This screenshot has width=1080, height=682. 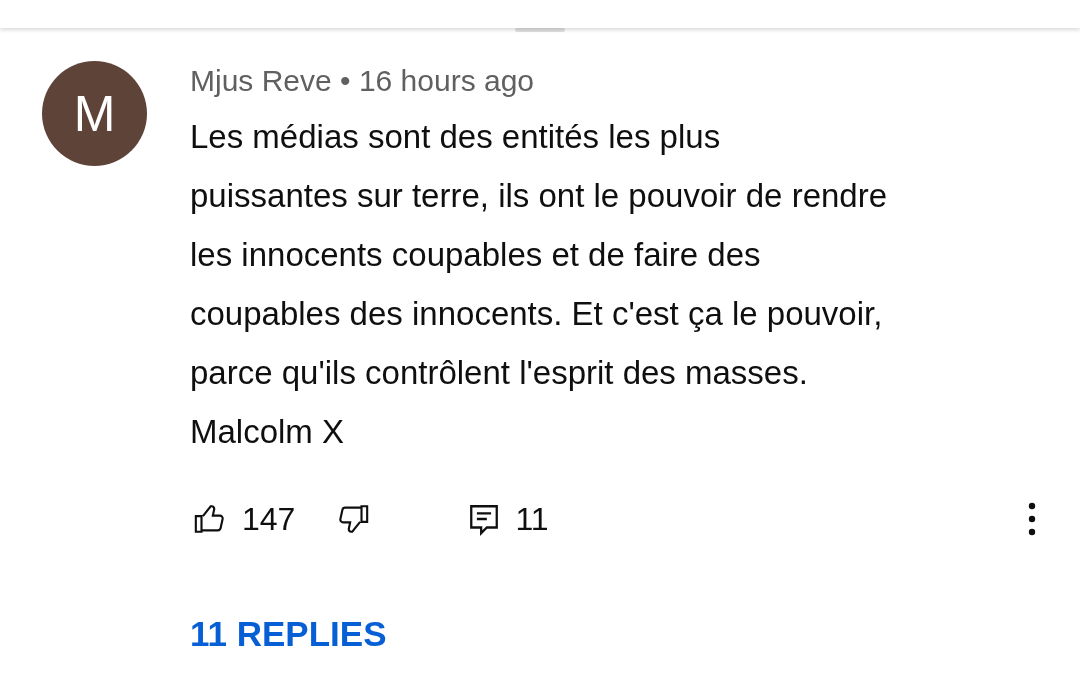 What do you see at coordinates (269, 519) in the screenshot?
I see `like-count: 147` at bounding box center [269, 519].